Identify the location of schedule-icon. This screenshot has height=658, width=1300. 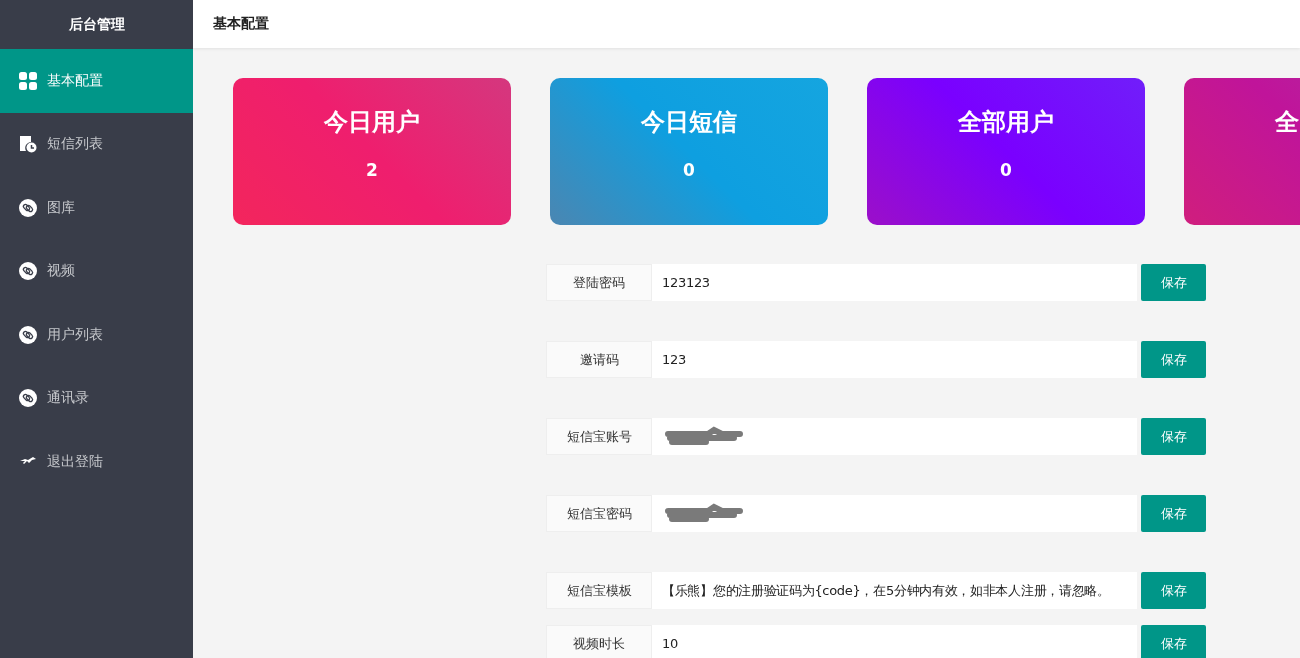
(28, 144).